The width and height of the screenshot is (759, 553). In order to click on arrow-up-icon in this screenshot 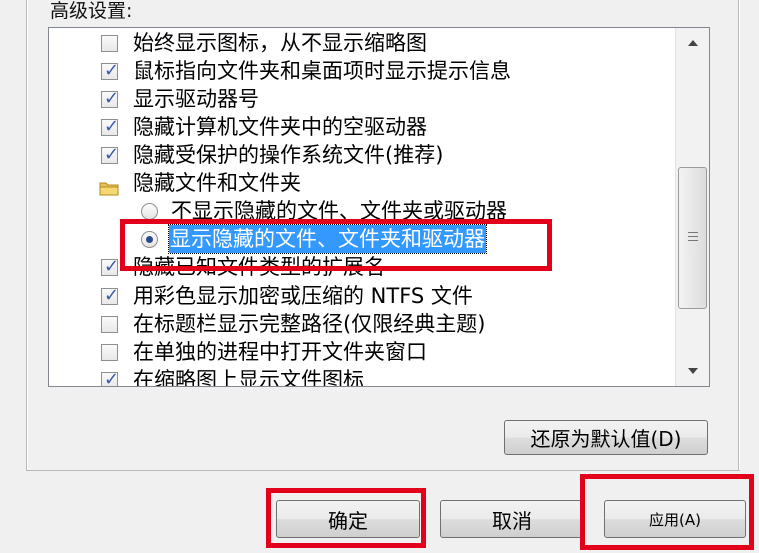, I will do `click(693, 43)`.